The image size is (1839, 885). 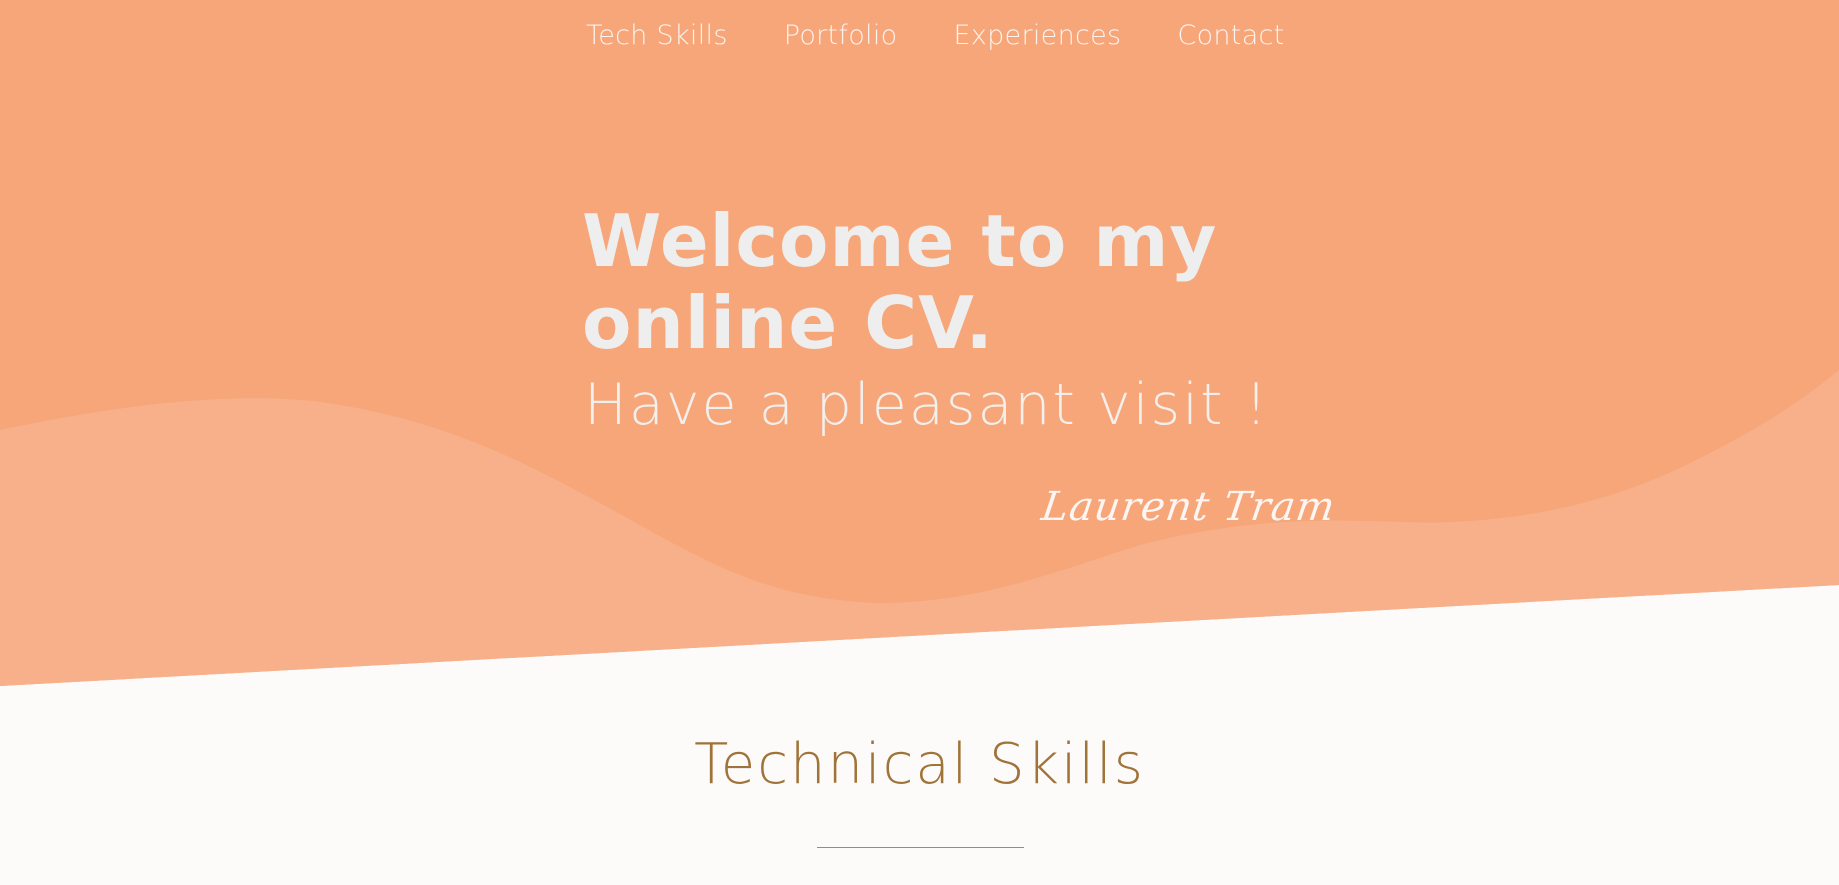 I want to click on nav-item-tech-skills: Tech Skills, so click(x=657, y=35).